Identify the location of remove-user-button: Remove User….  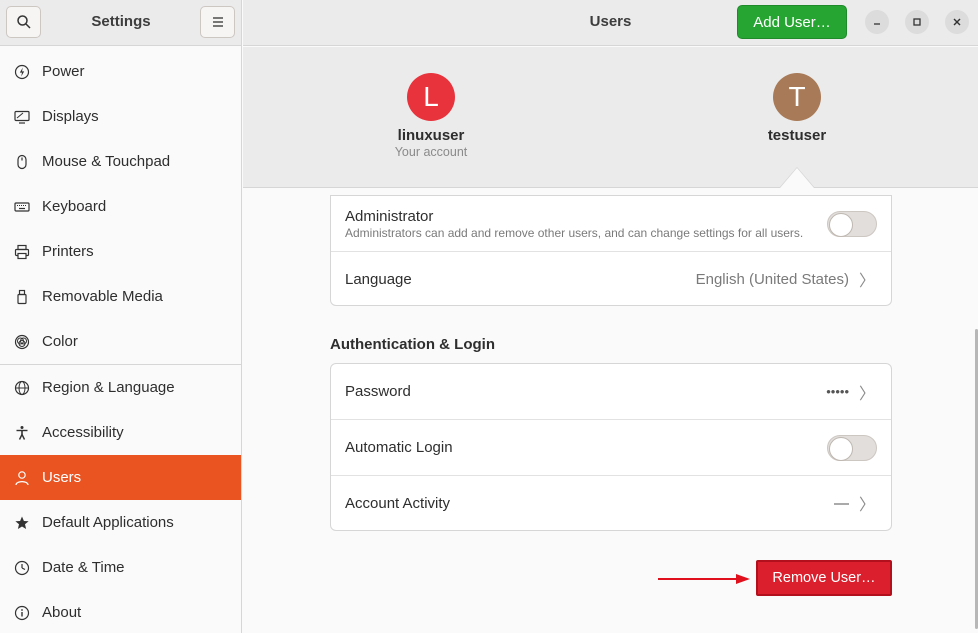
(824, 578).